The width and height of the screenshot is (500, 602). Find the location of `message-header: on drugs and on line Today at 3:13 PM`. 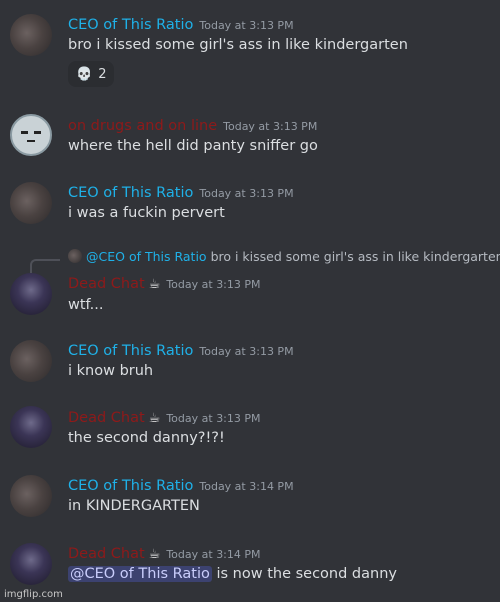

message-header: on drugs and on line Today at 3:13 PM is located at coordinates (192, 124).